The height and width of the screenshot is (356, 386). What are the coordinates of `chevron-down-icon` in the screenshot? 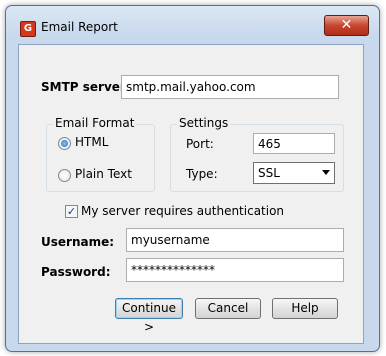 It's located at (326, 172).